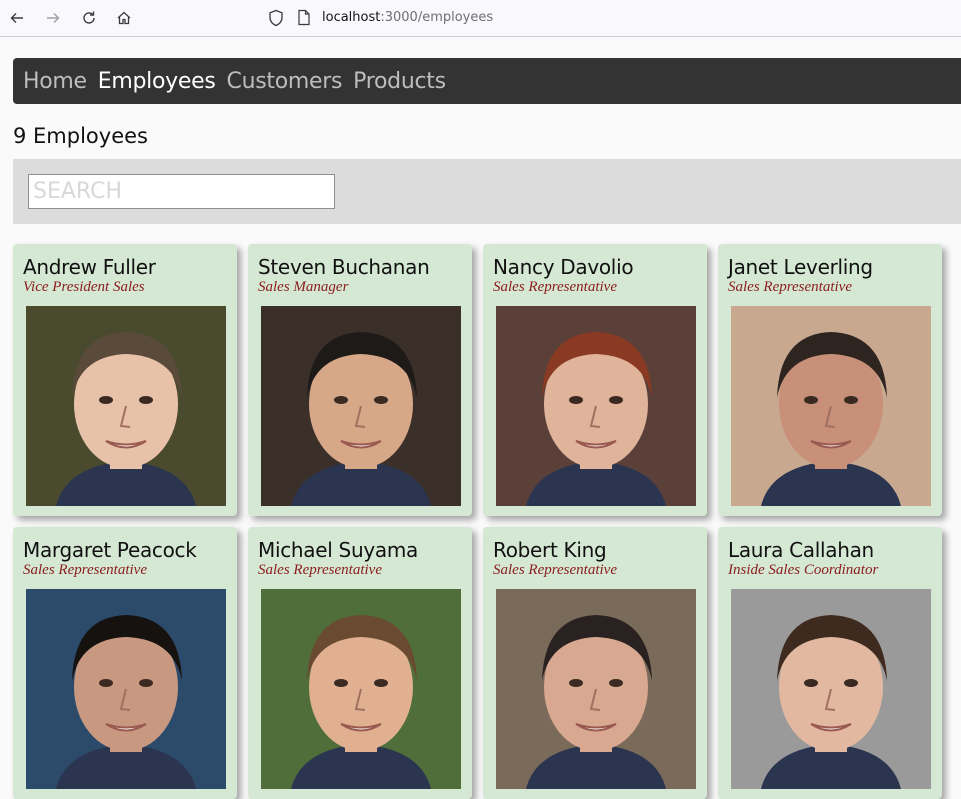  I want to click on employee-card: Robert King Sales Representative, so click(595, 663).